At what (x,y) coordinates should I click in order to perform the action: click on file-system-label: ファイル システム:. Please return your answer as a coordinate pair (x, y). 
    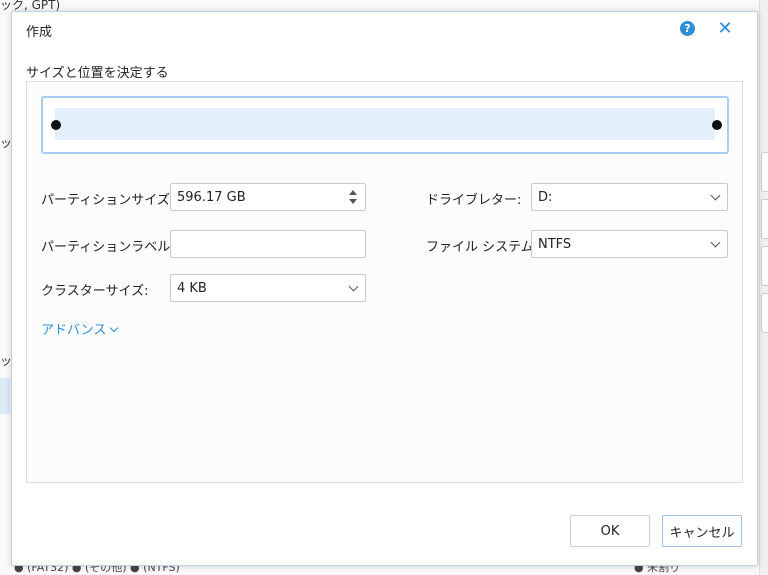
    Looking at the image, I should click on (482, 247).